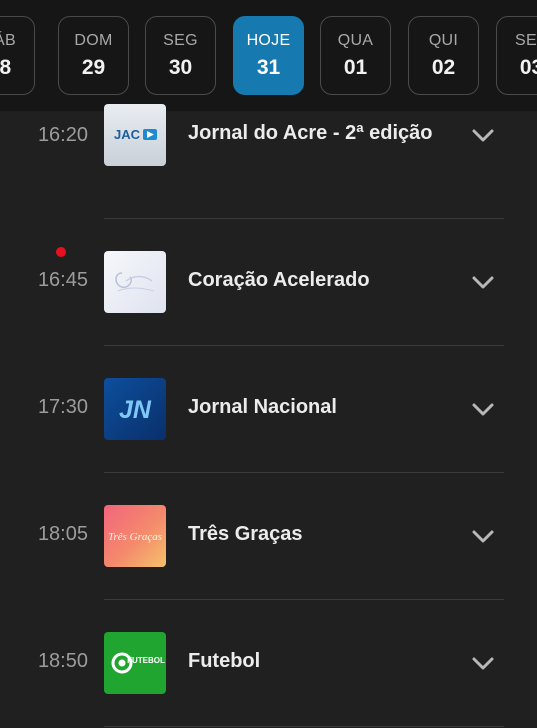 The image size is (537, 728). I want to click on divider, so click(304, 726).